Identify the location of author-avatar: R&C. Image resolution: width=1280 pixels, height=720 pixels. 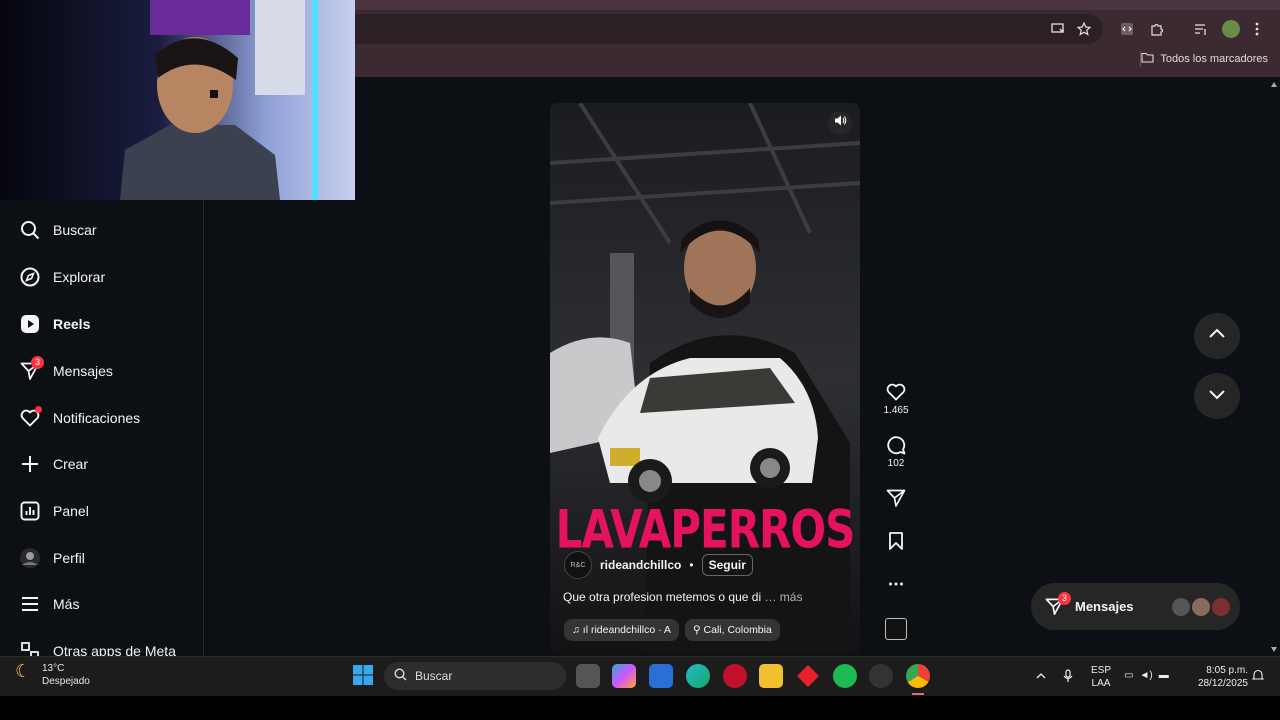
(578, 565).